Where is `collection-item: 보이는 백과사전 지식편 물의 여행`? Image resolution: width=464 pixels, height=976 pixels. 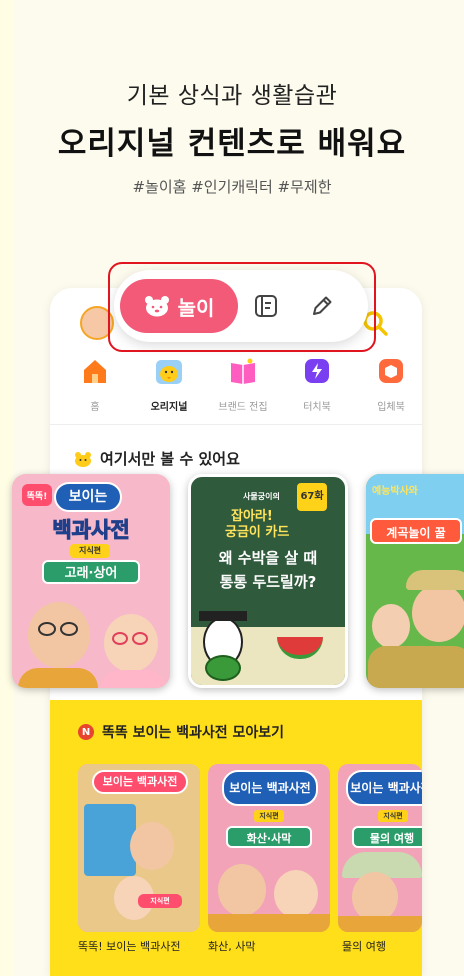
collection-item: 보이는 백과사전 지식편 물의 여행 is located at coordinates (380, 848).